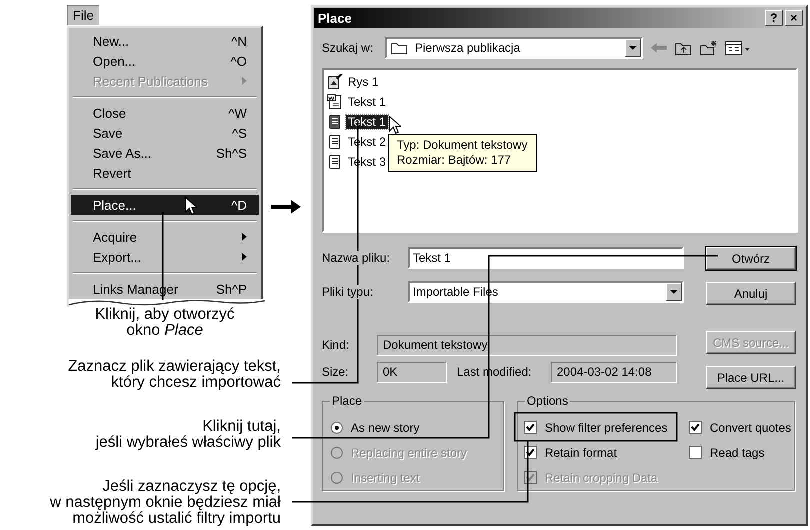 This screenshot has width=810, height=530. What do you see at coordinates (794, 18) in the screenshot?
I see `close-button: ×` at bounding box center [794, 18].